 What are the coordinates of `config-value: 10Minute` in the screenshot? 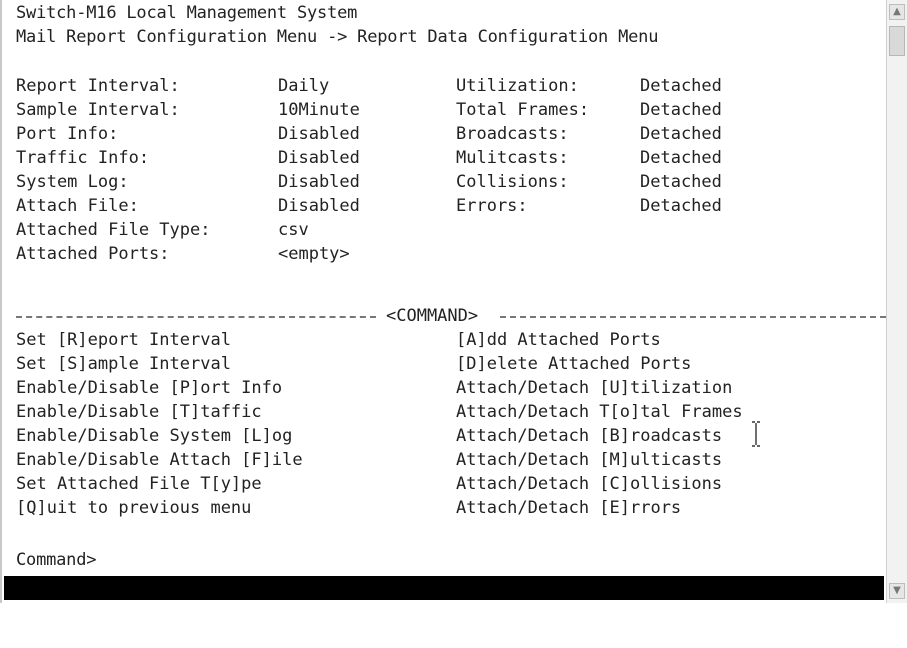 It's located at (319, 110).